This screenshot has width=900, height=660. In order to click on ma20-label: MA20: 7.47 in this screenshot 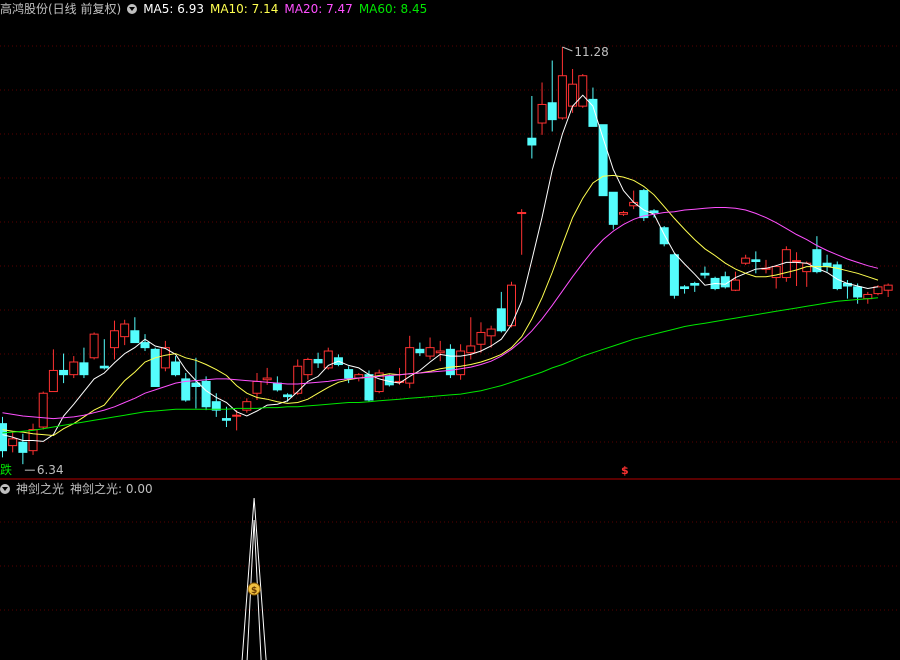, I will do `click(318, 9)`.